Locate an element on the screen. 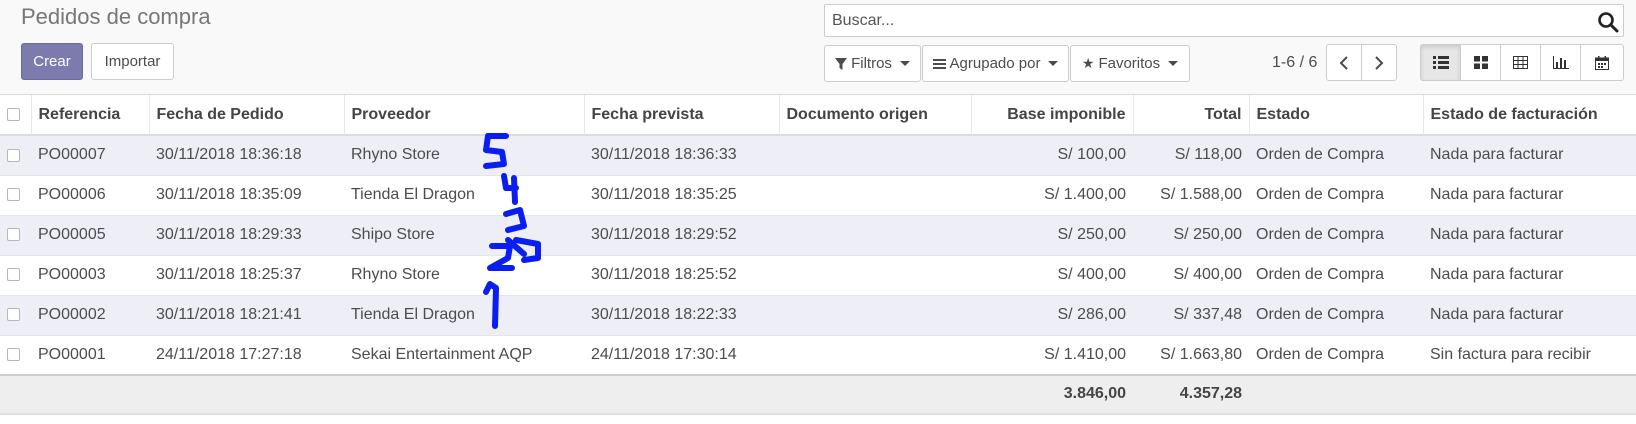 The image size is (1636, 424). import-button: Importar is located at coordinates (132, 61).